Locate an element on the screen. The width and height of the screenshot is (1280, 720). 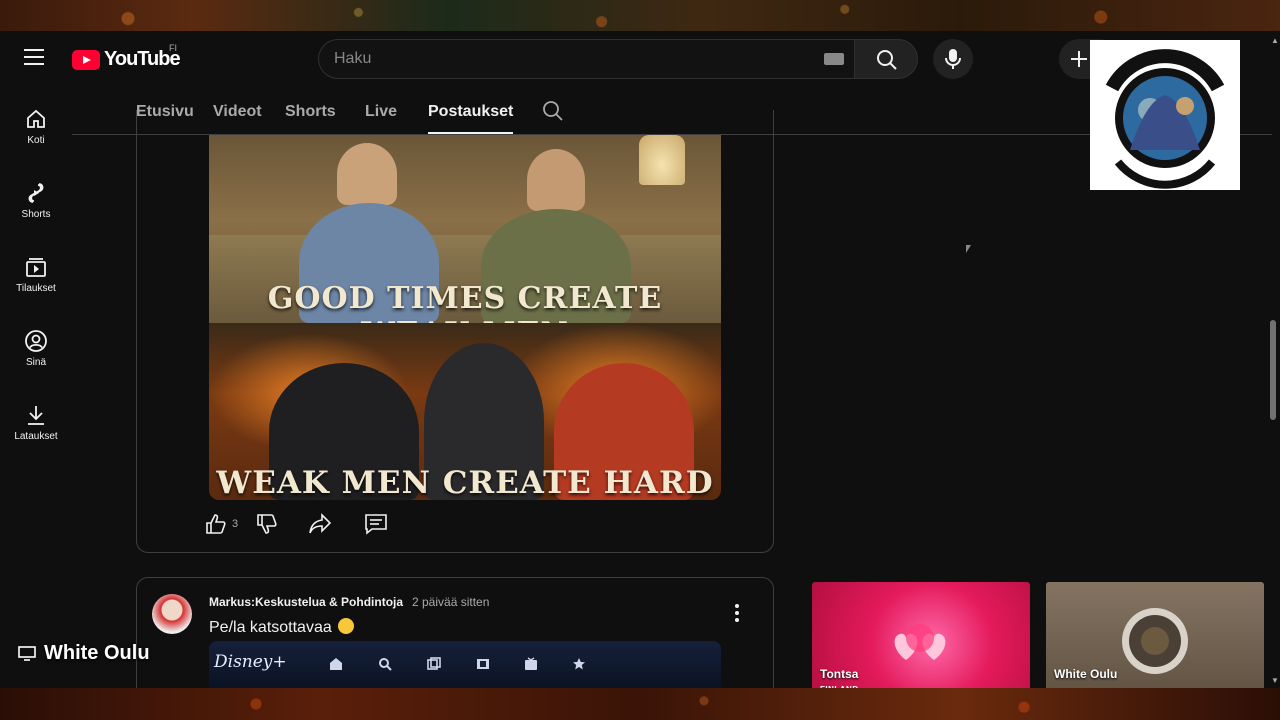
sidebar-item-label: Tilaukset is located at coordinates (36, 288).